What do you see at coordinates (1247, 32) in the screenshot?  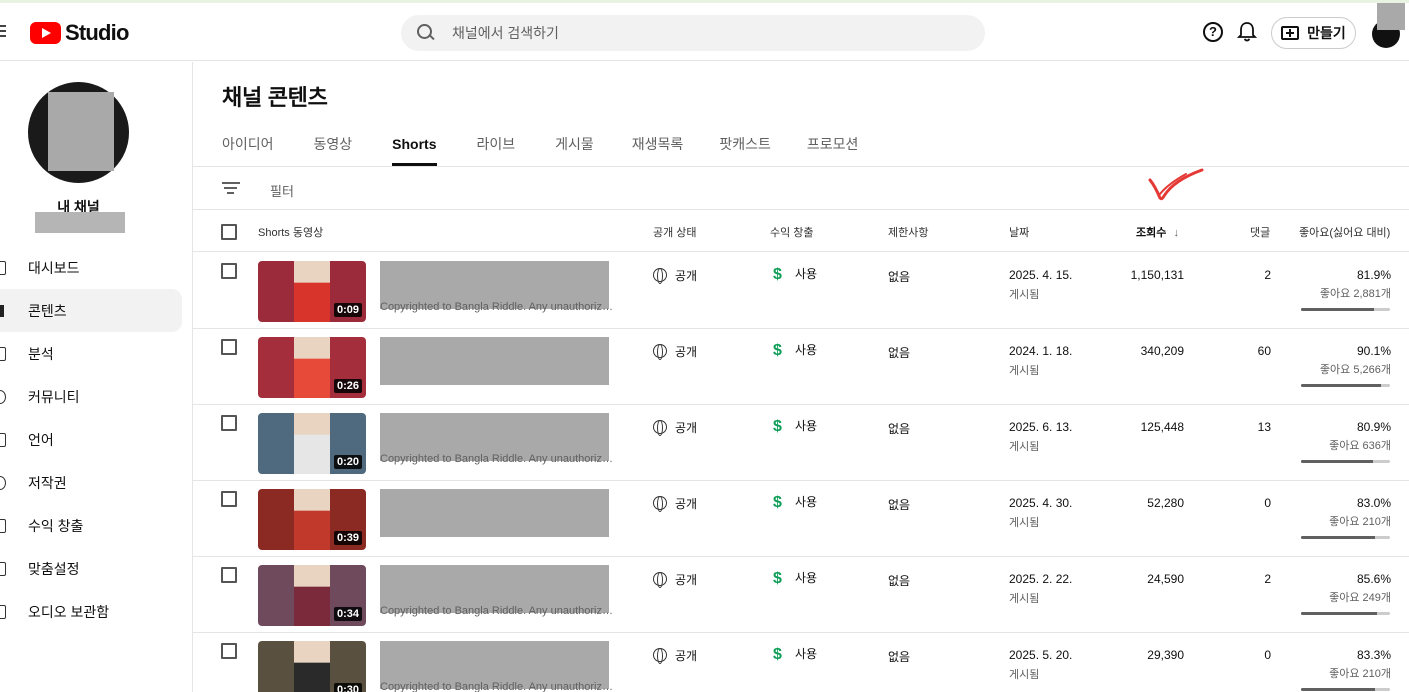 I see `bell-icon` at bounding box center [1247, 32].